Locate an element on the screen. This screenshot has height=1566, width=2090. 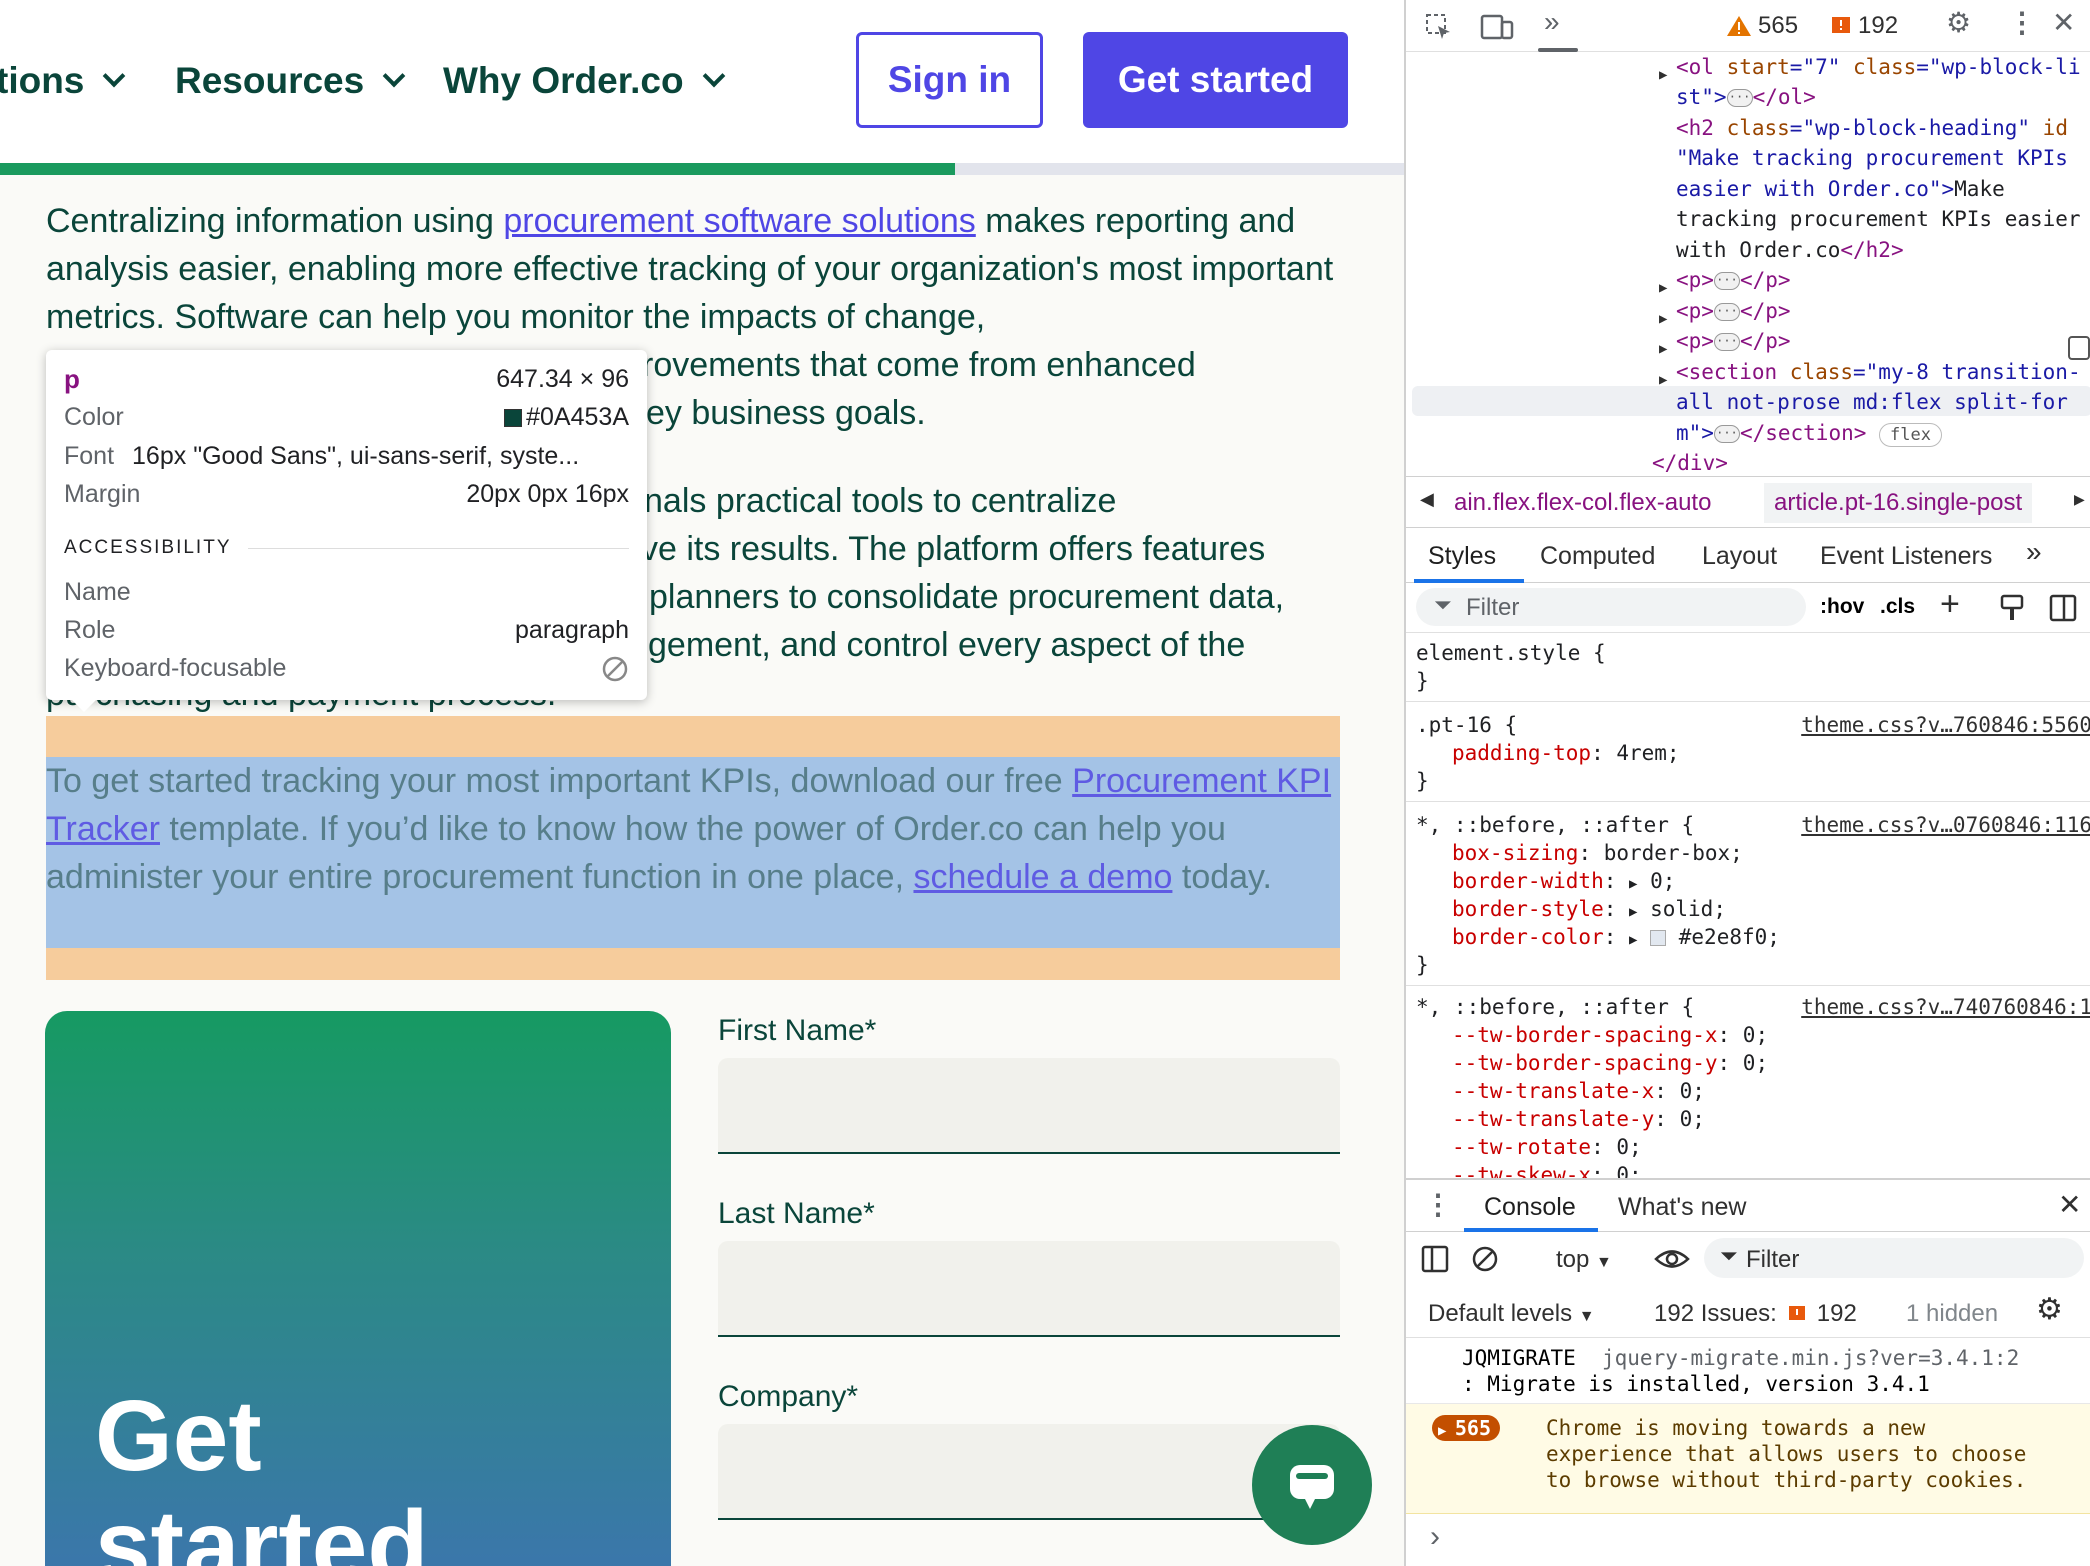
device-toolbar-icon is located at coordinates (1497, 27).